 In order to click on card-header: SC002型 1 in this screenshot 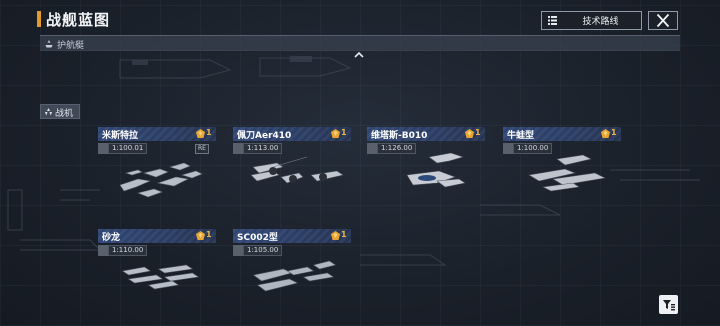, I will do `click(292, 236)`.